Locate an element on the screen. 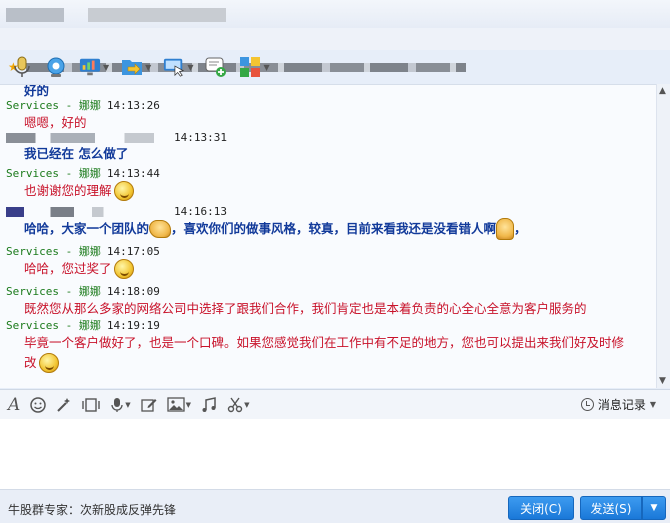 The height and width of the screenshot is (523, 670). apps-grid-icon is located at coordinates (250, 67).